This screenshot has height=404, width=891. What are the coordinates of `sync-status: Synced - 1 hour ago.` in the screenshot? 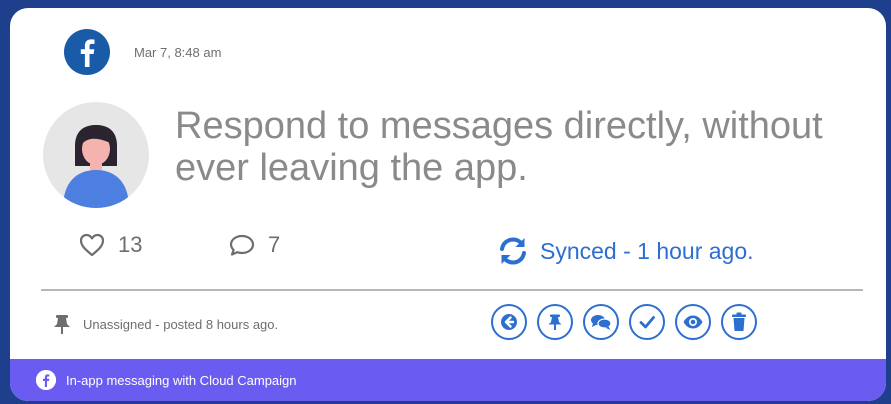 It's located at (625, 251).